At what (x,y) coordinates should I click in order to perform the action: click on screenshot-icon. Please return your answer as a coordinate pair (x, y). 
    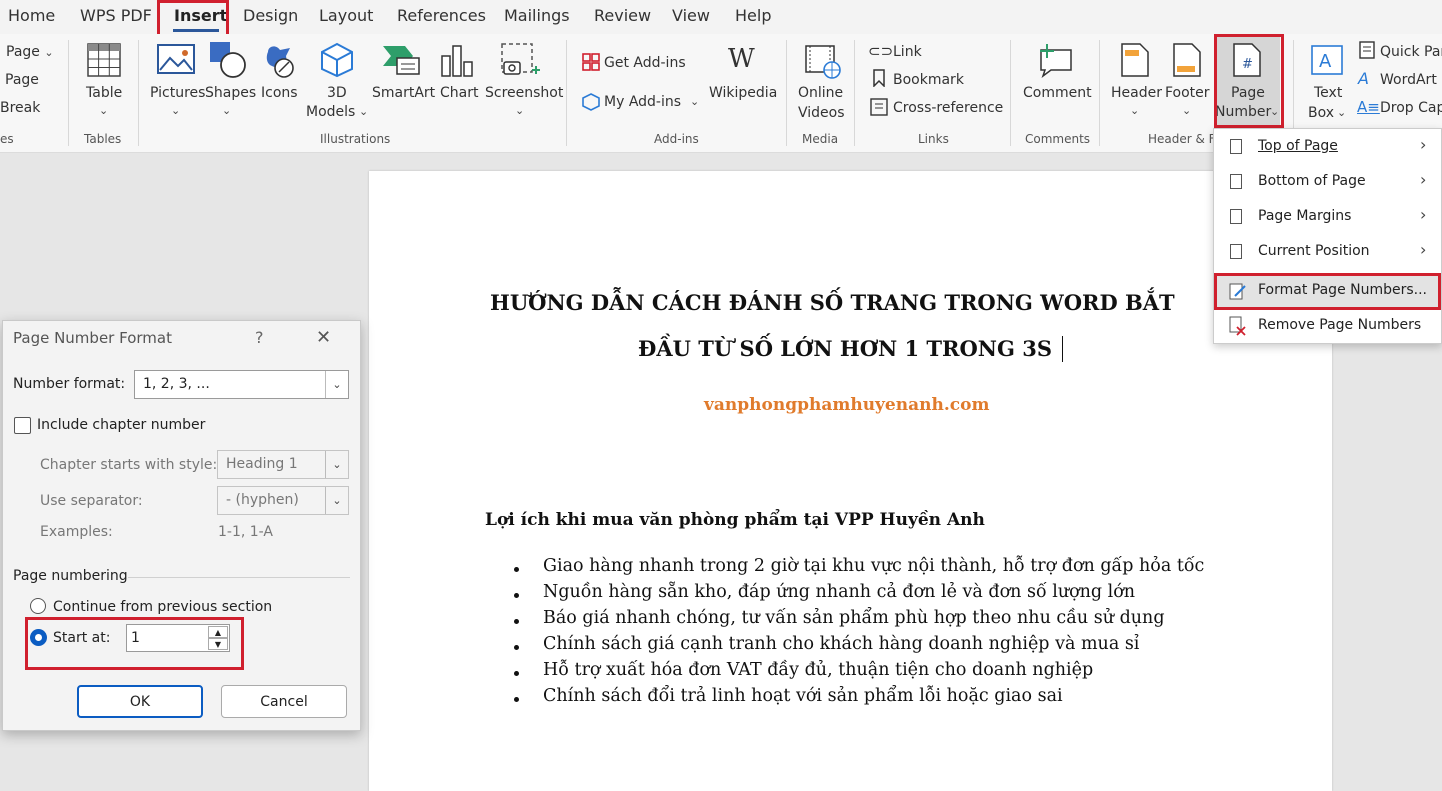
    Looking at the image, I should click on (520, 59).